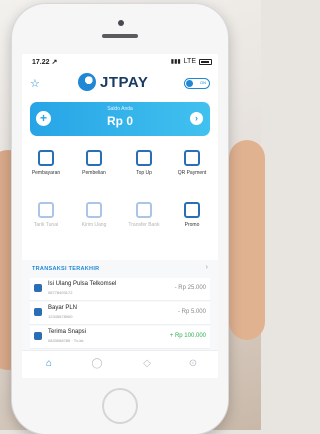 This screenshot has width=320, height=434. Describe the element at coordinates (193, 364) in the screenshot. I see `settings-icon: ⊙` at that location.